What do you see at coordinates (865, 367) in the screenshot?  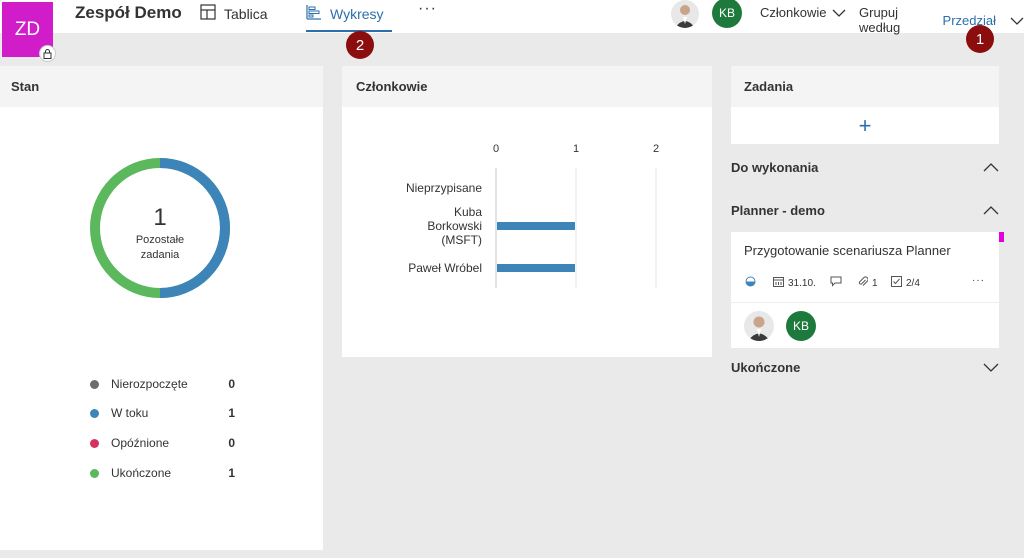 I see `section-completed: Ukończone` at bounding box center [865, 367].